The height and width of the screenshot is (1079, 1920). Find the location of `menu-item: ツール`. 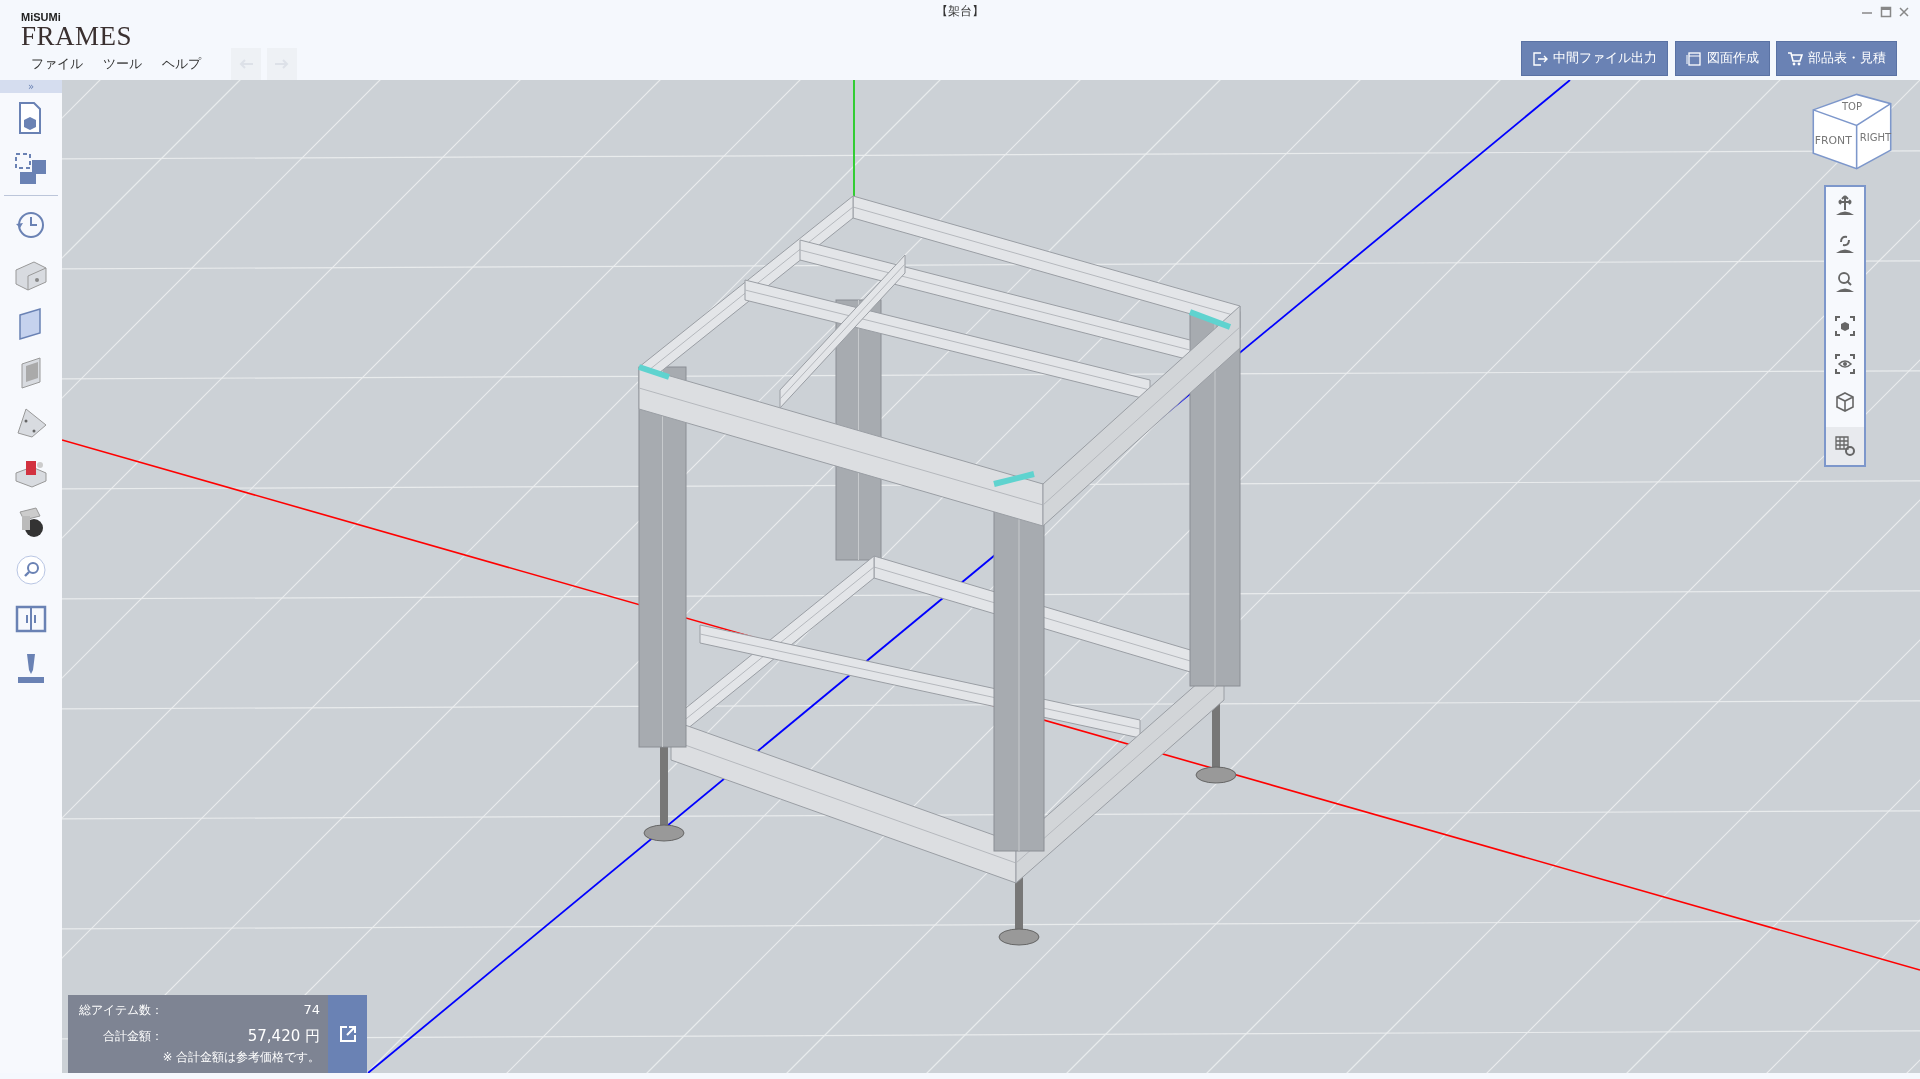

menu-item: ツール is located at coordinates (122, 64).